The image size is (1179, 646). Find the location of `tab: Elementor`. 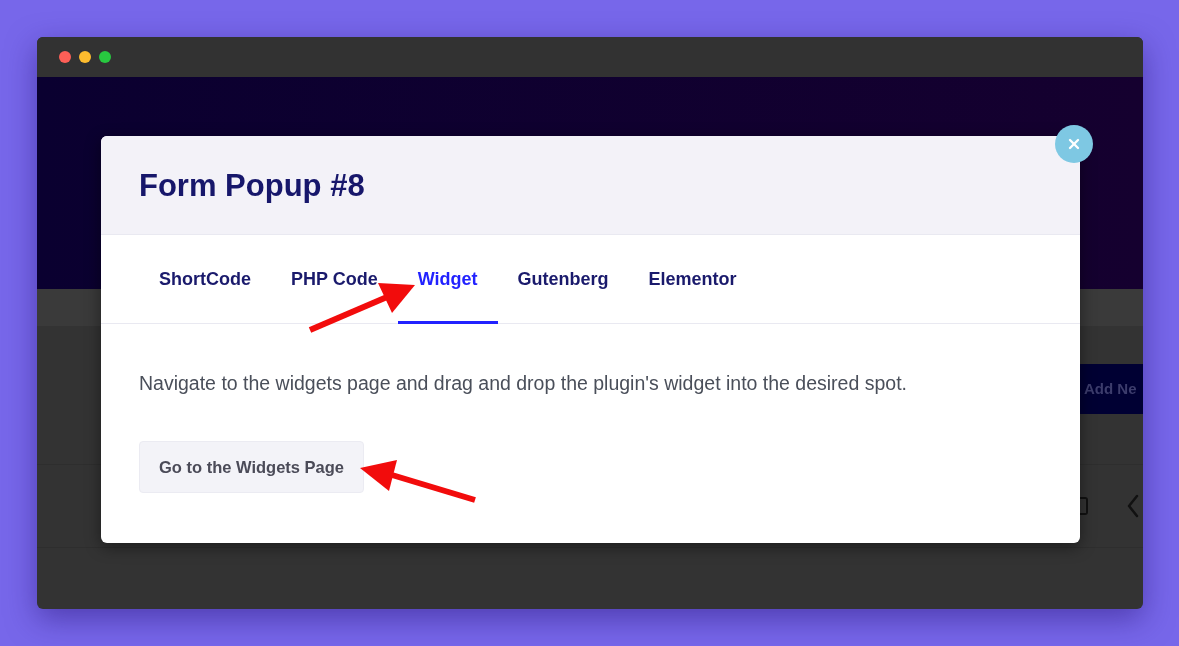

tab: Elementor is located at coordinates (692, 279).